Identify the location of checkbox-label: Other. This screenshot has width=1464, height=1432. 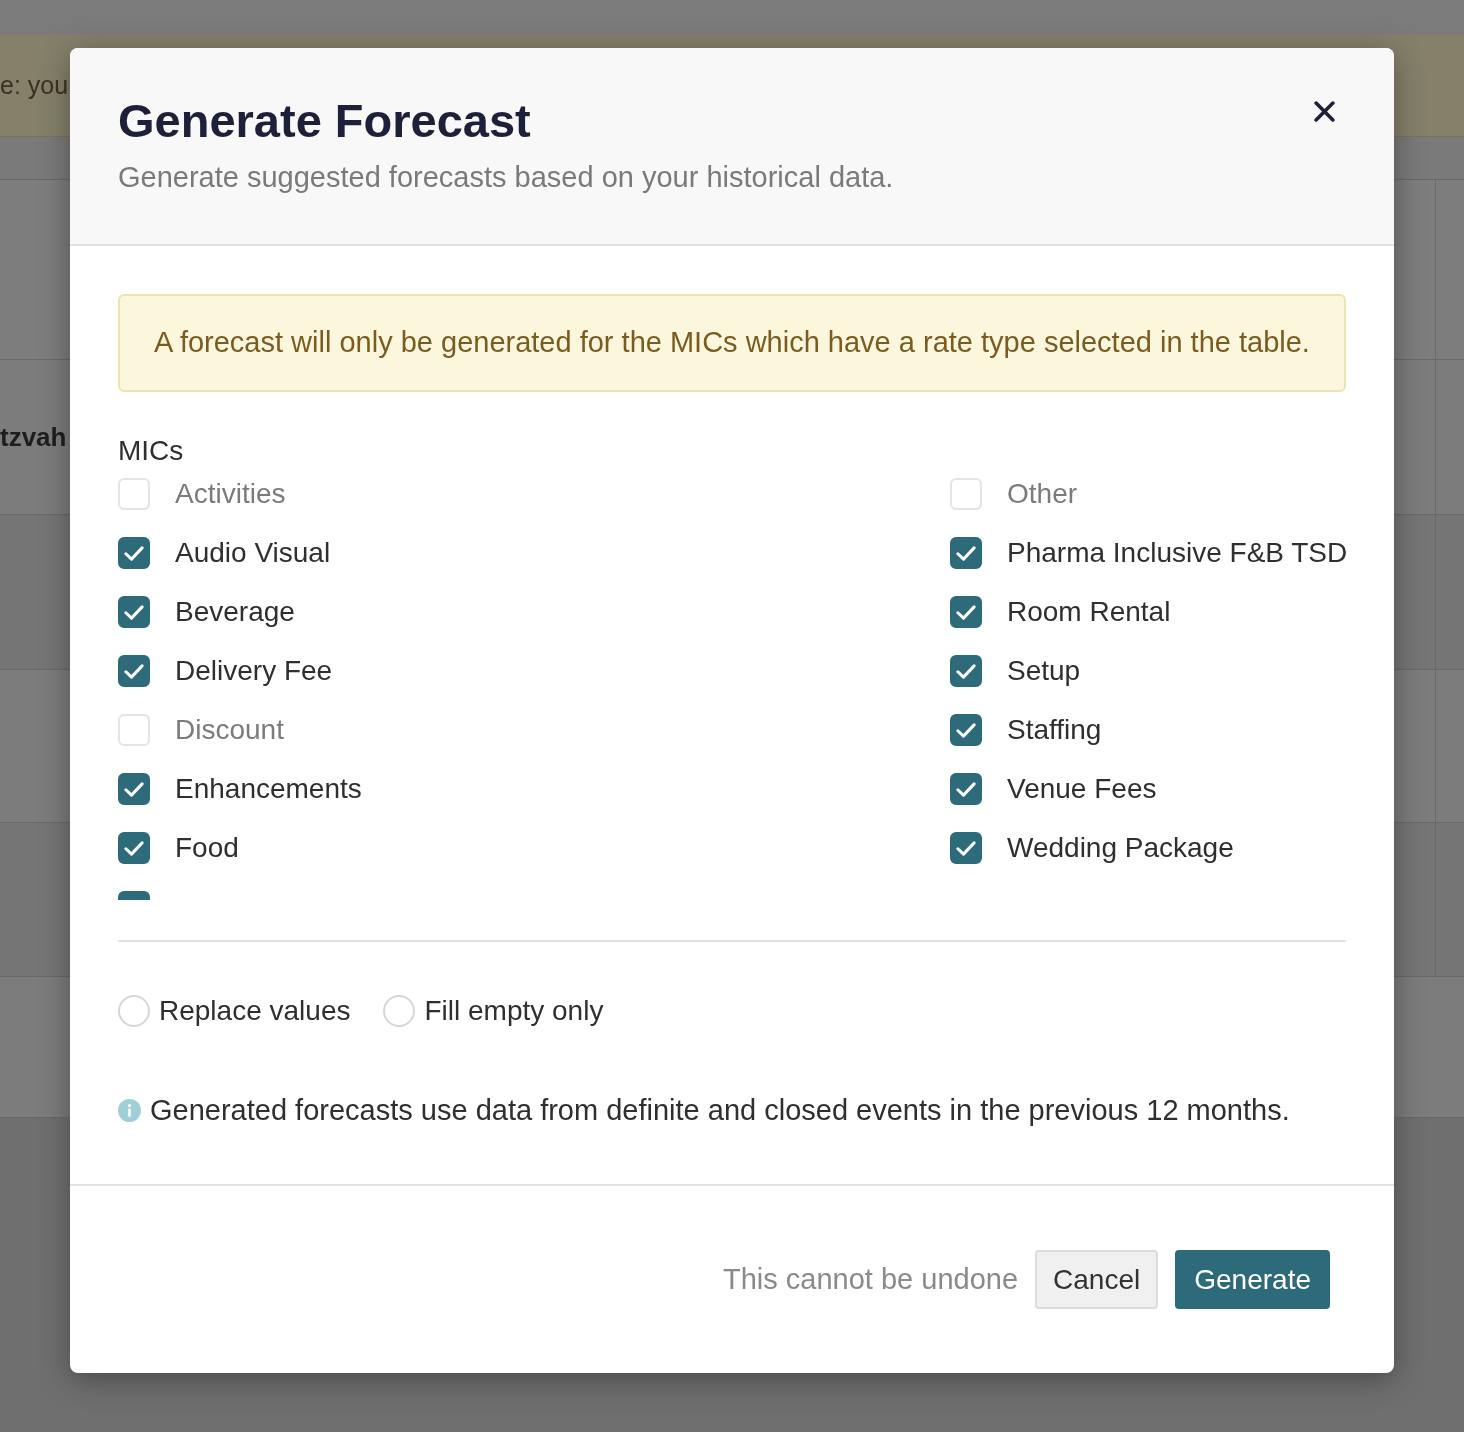
(1042, 494).